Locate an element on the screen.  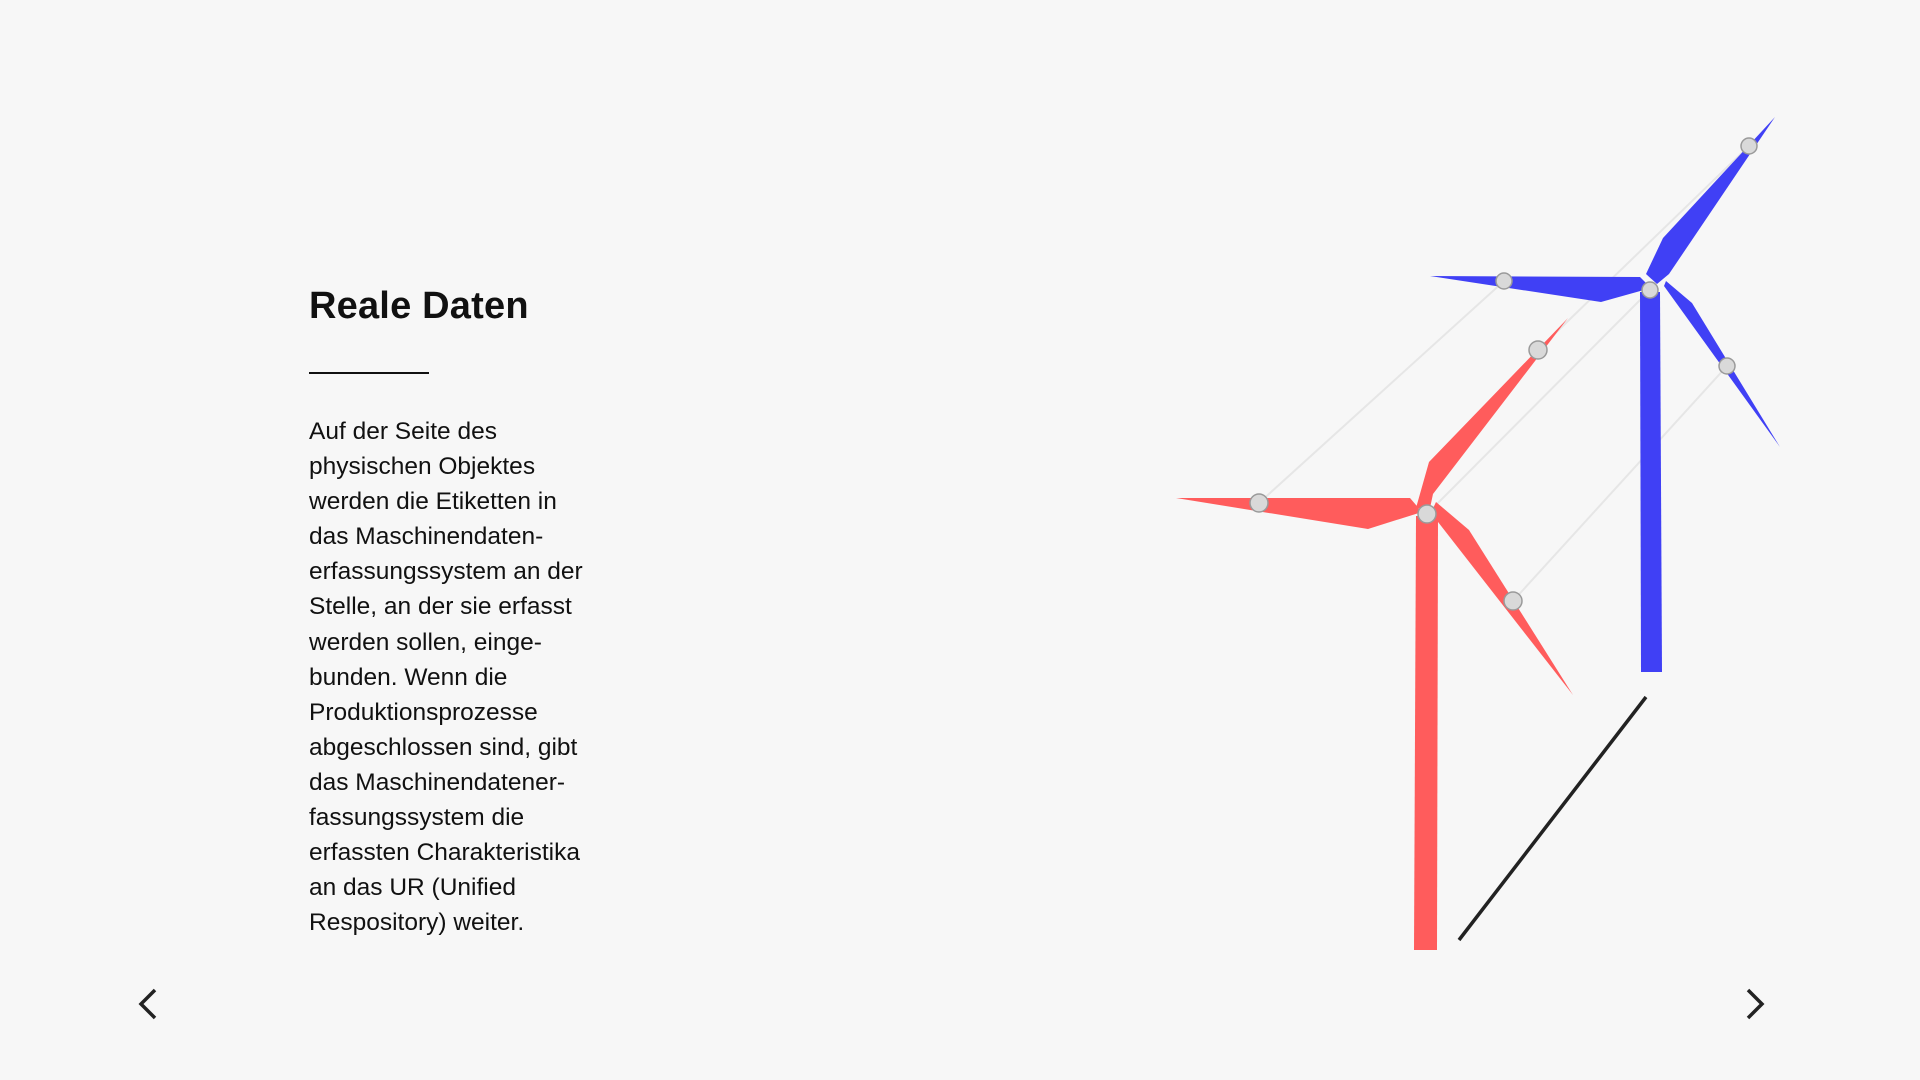
ground-line is located at coordinates (1552, 818).